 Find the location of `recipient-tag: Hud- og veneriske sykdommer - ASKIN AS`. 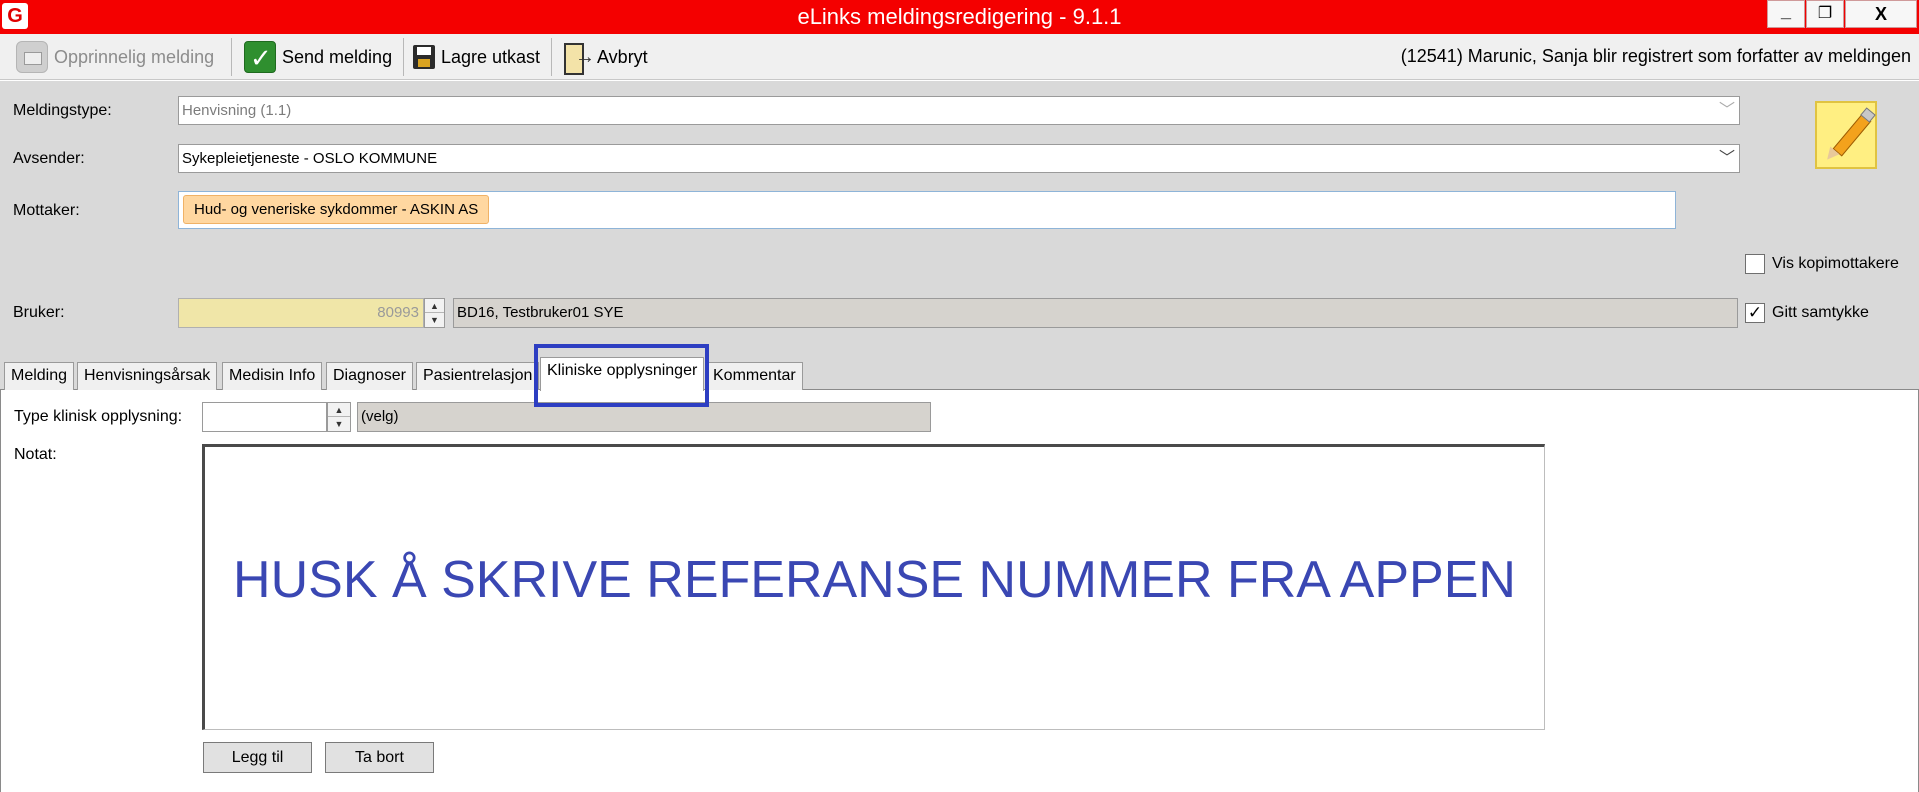

recipient-tag: Hud- og veneriske sykdommer - ASKIN AS is located at coordinates (336, 209).